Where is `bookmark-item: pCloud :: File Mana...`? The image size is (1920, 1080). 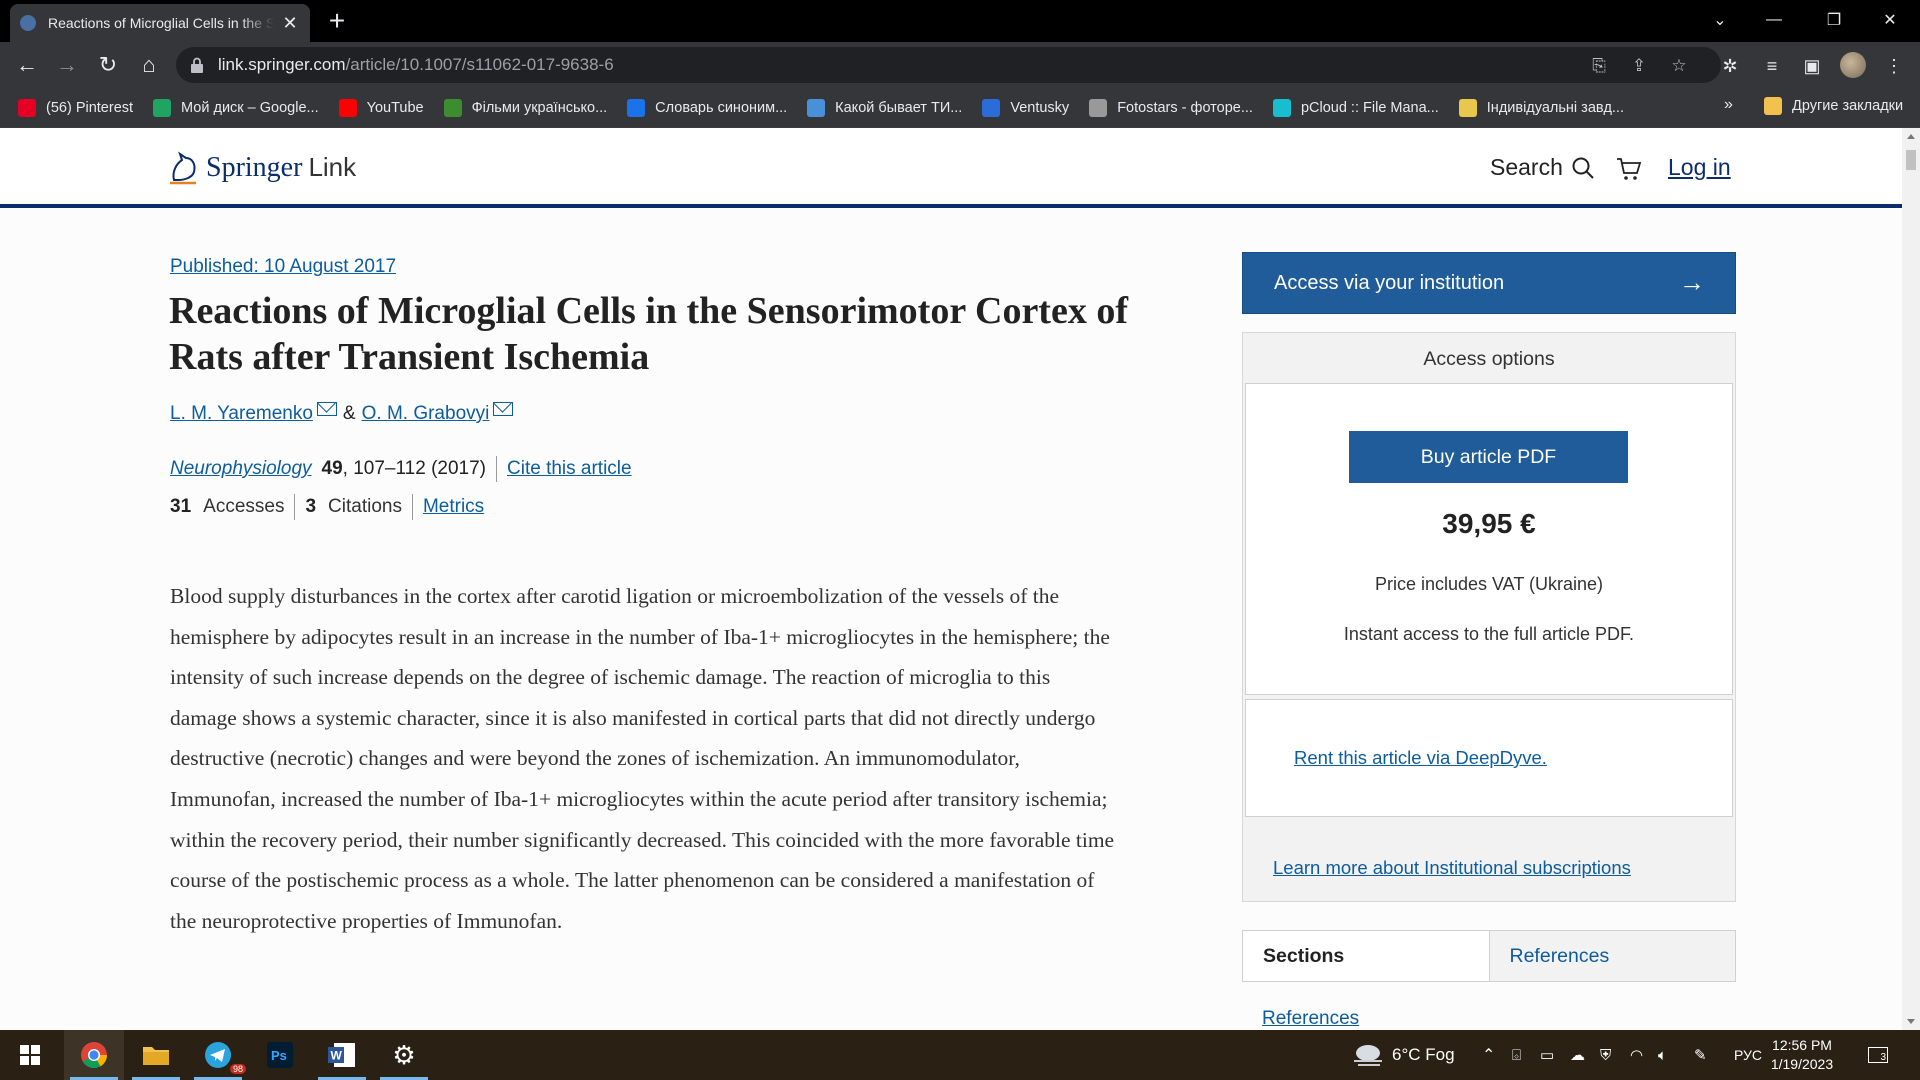 bookmark-item: pCloud :: File Mana... is located at coordinates (1355, 107).